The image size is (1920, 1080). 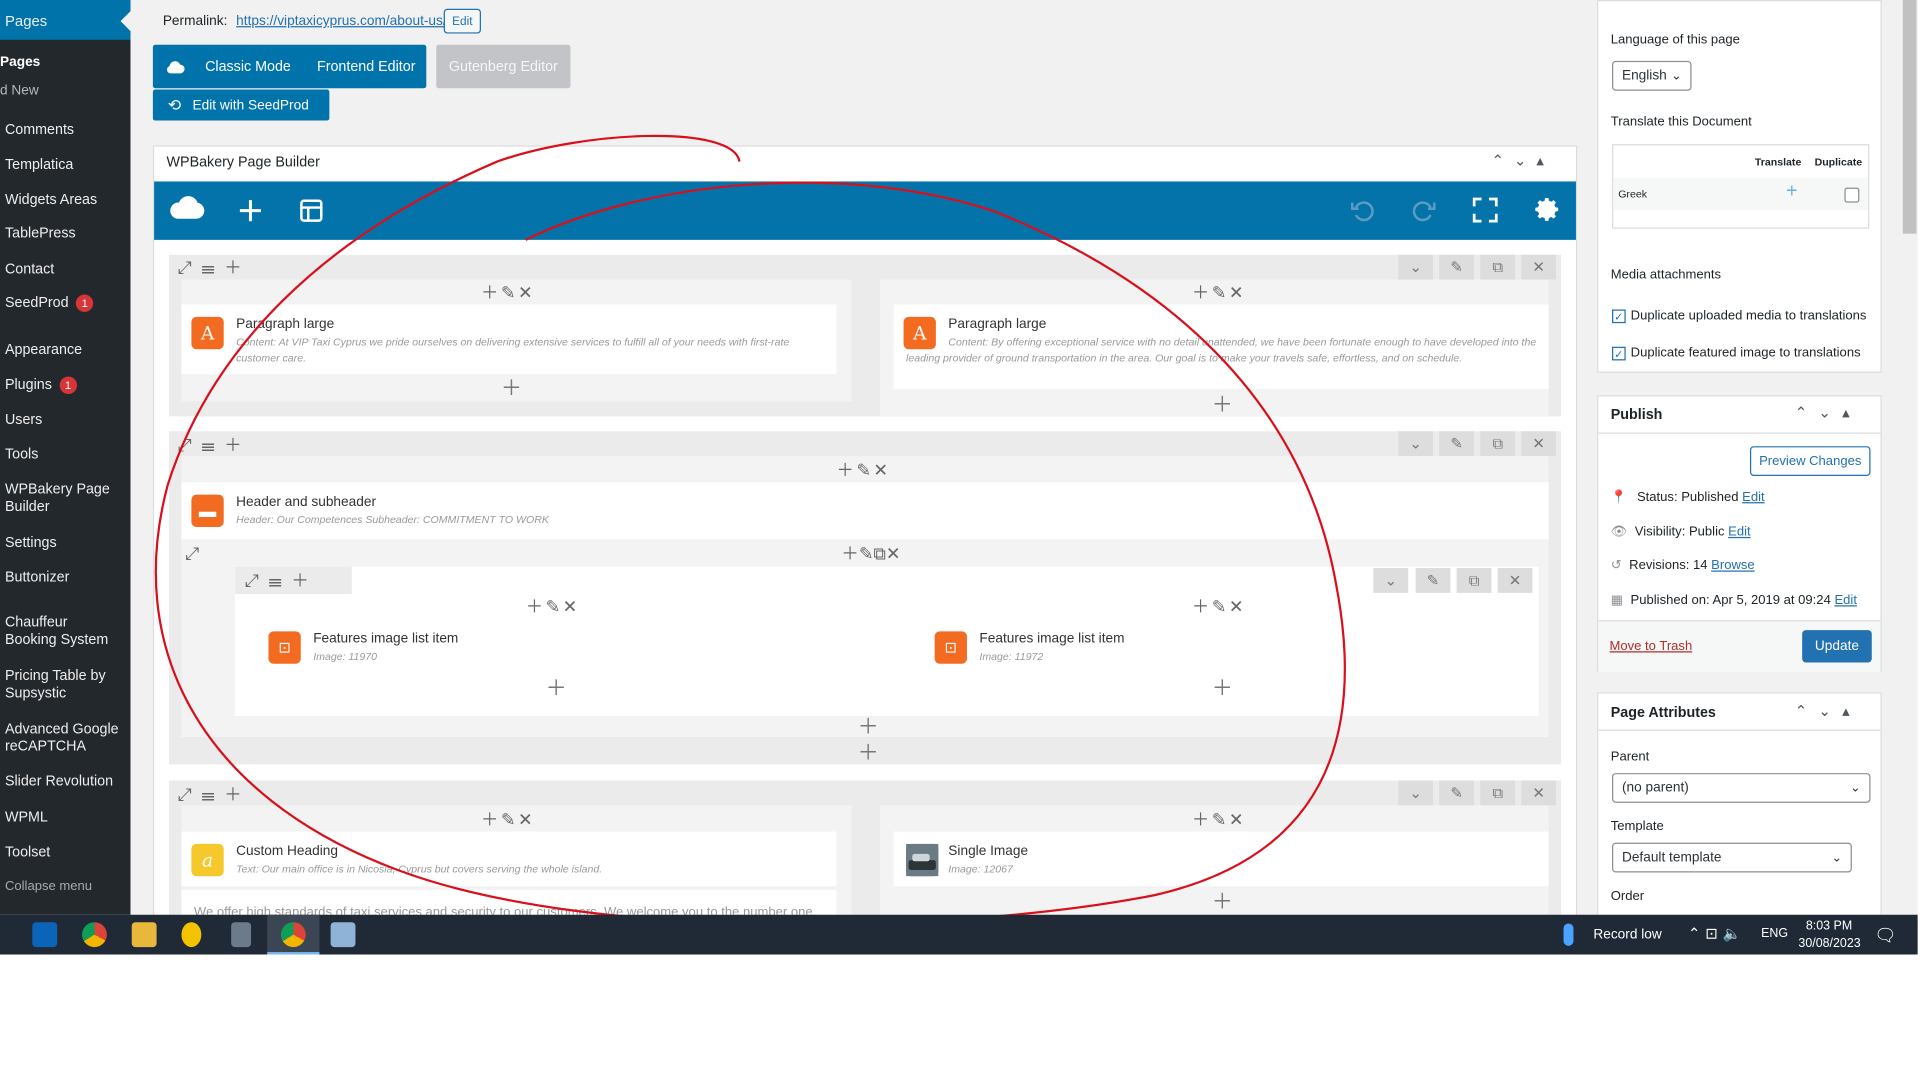 What do you see at coordinates (211, 793) in the screenshot?
I see `row-3-left-controls: ⤢ ☰ ＋` at bounding box center [211, 793].